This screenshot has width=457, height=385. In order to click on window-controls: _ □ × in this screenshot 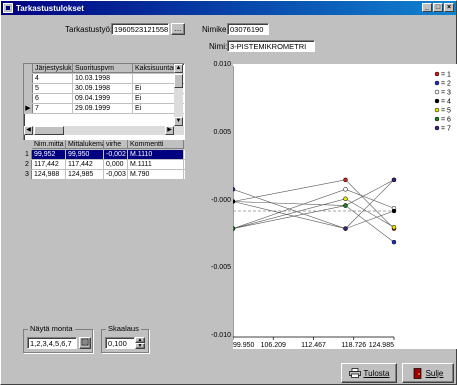, I will do `click(438, 7)`.